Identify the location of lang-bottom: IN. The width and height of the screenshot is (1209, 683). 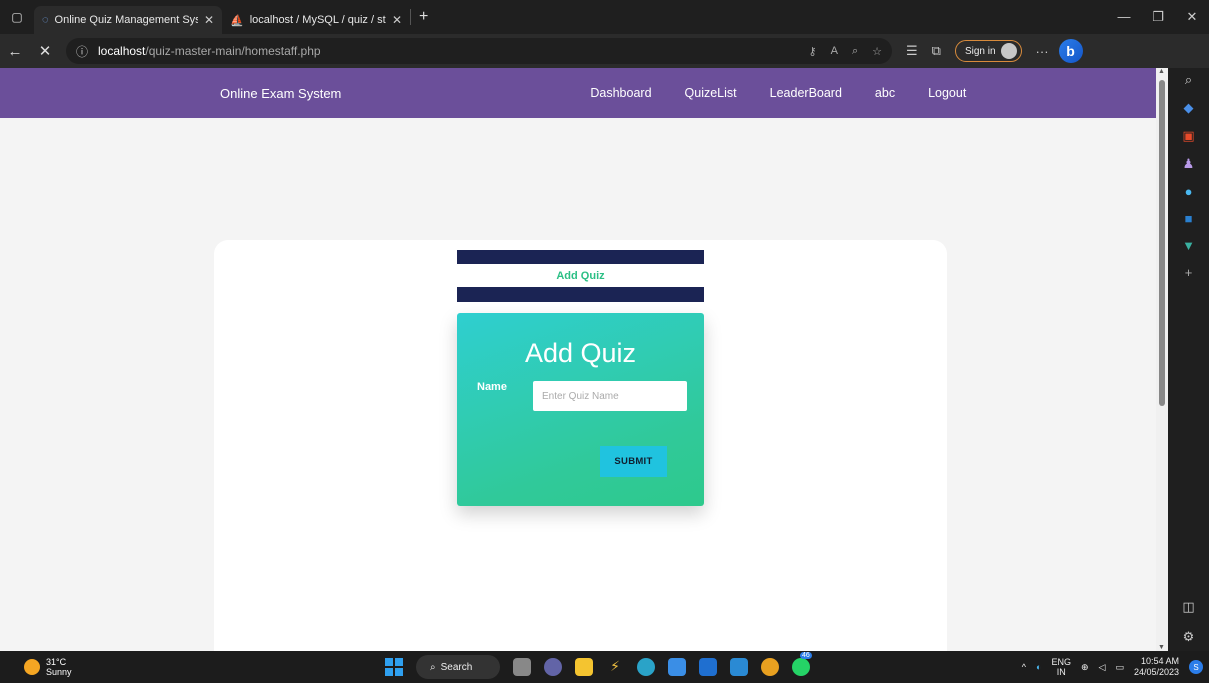
(1061, 672).